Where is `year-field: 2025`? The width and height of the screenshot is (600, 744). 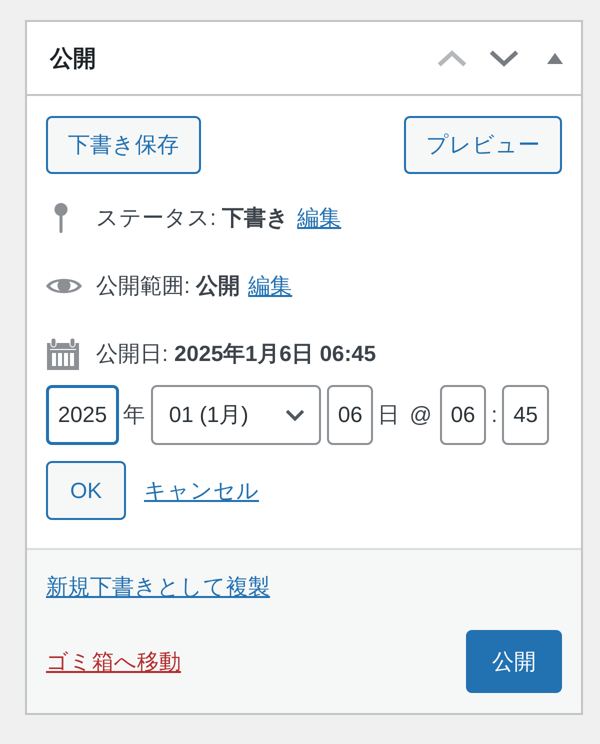 year-field: 2025 is located at coordinates (82, 415).